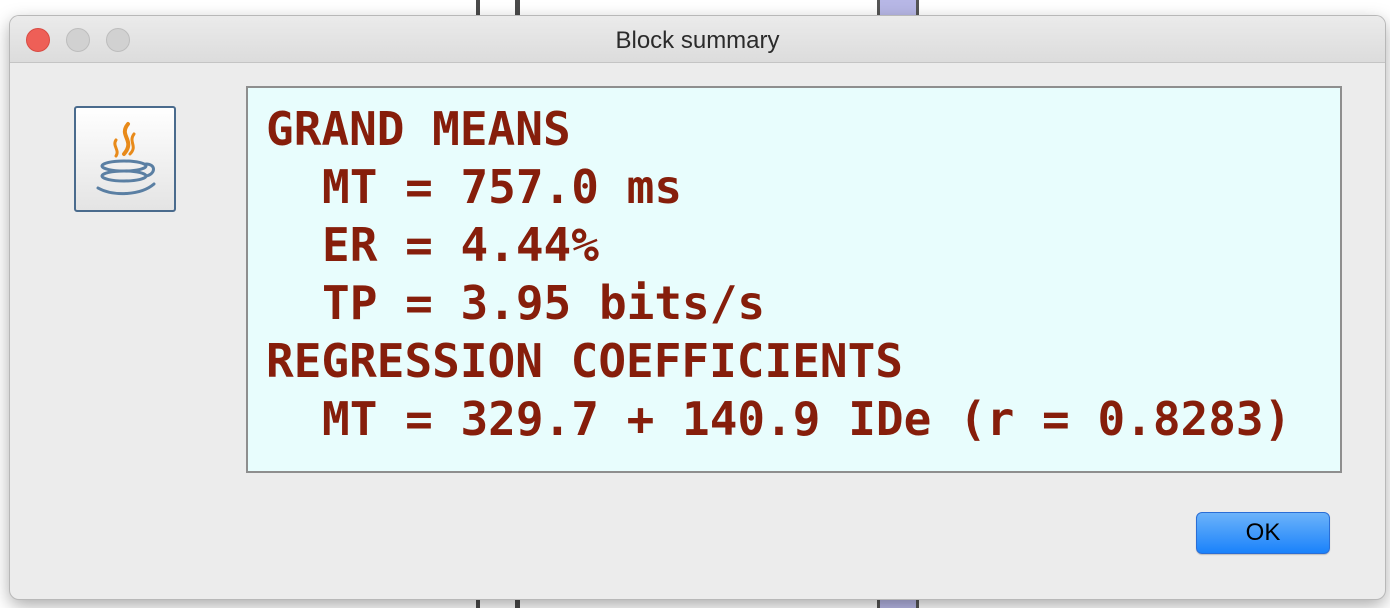 This screenshot has height=608, width=1390. What do you see at coordinates (460, 245) in the screenshot?
I see `er-value: ER = 4.44%` at bounding box center [460, 245].